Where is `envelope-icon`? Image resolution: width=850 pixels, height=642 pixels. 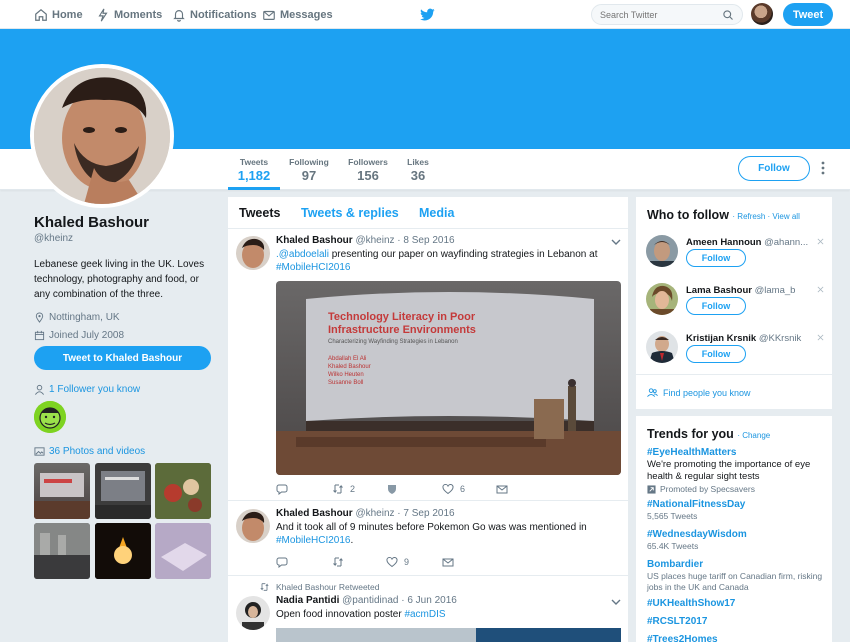
envelope-icon is located at coordinates (448, 562).